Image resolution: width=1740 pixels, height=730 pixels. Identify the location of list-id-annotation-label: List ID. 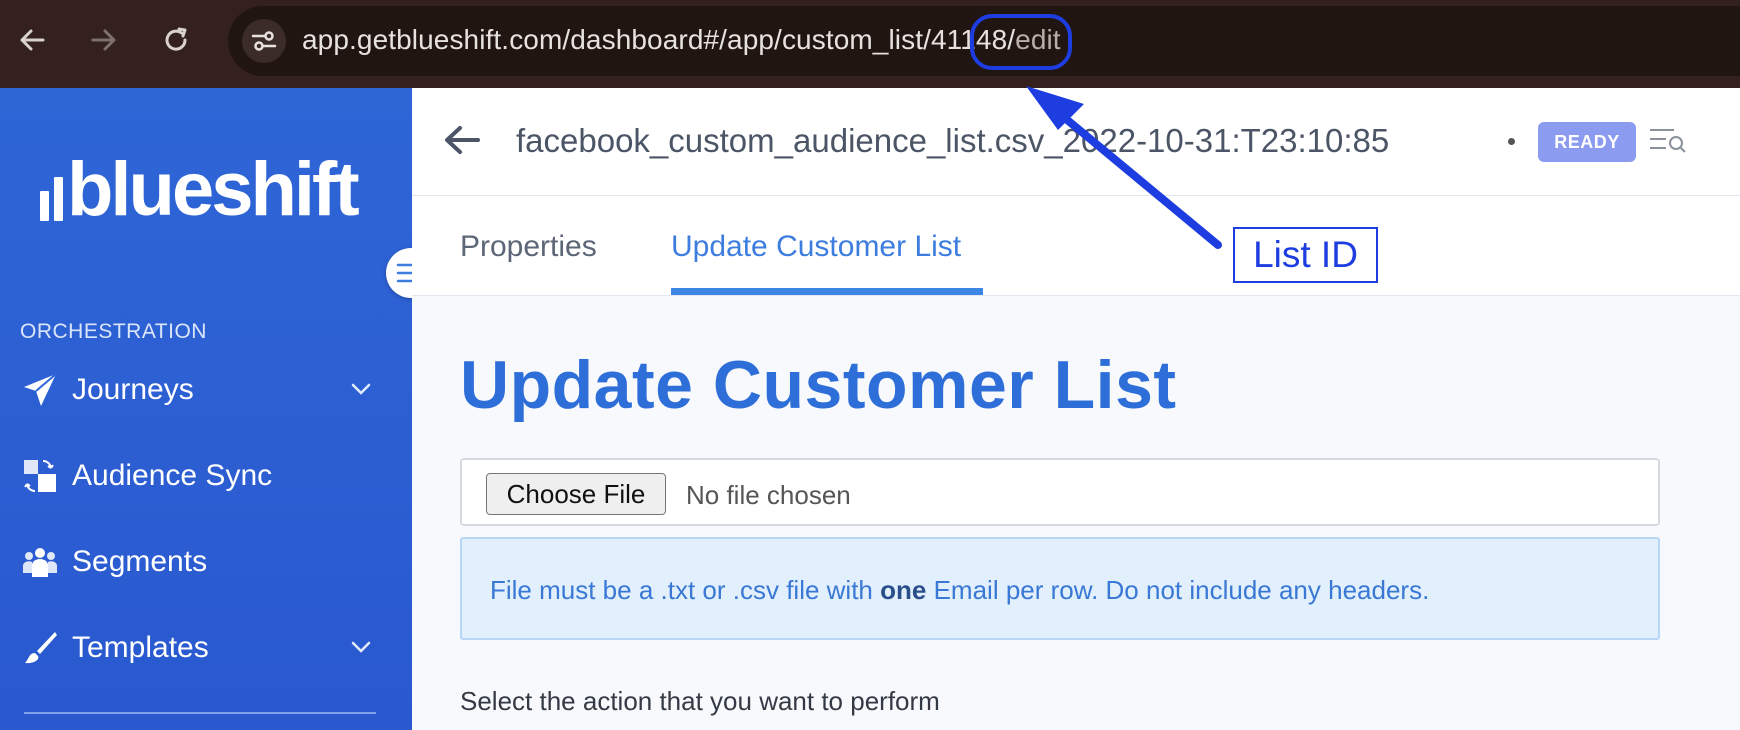
(1305, 255).